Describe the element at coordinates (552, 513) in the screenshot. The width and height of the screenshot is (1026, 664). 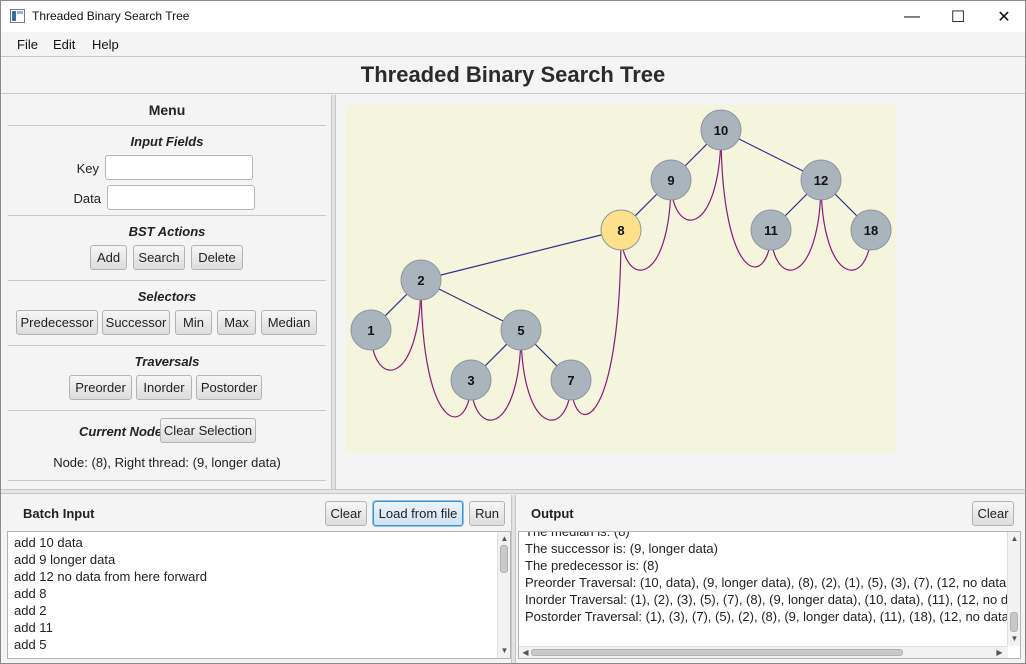
I see `output-title: Output` at that location.